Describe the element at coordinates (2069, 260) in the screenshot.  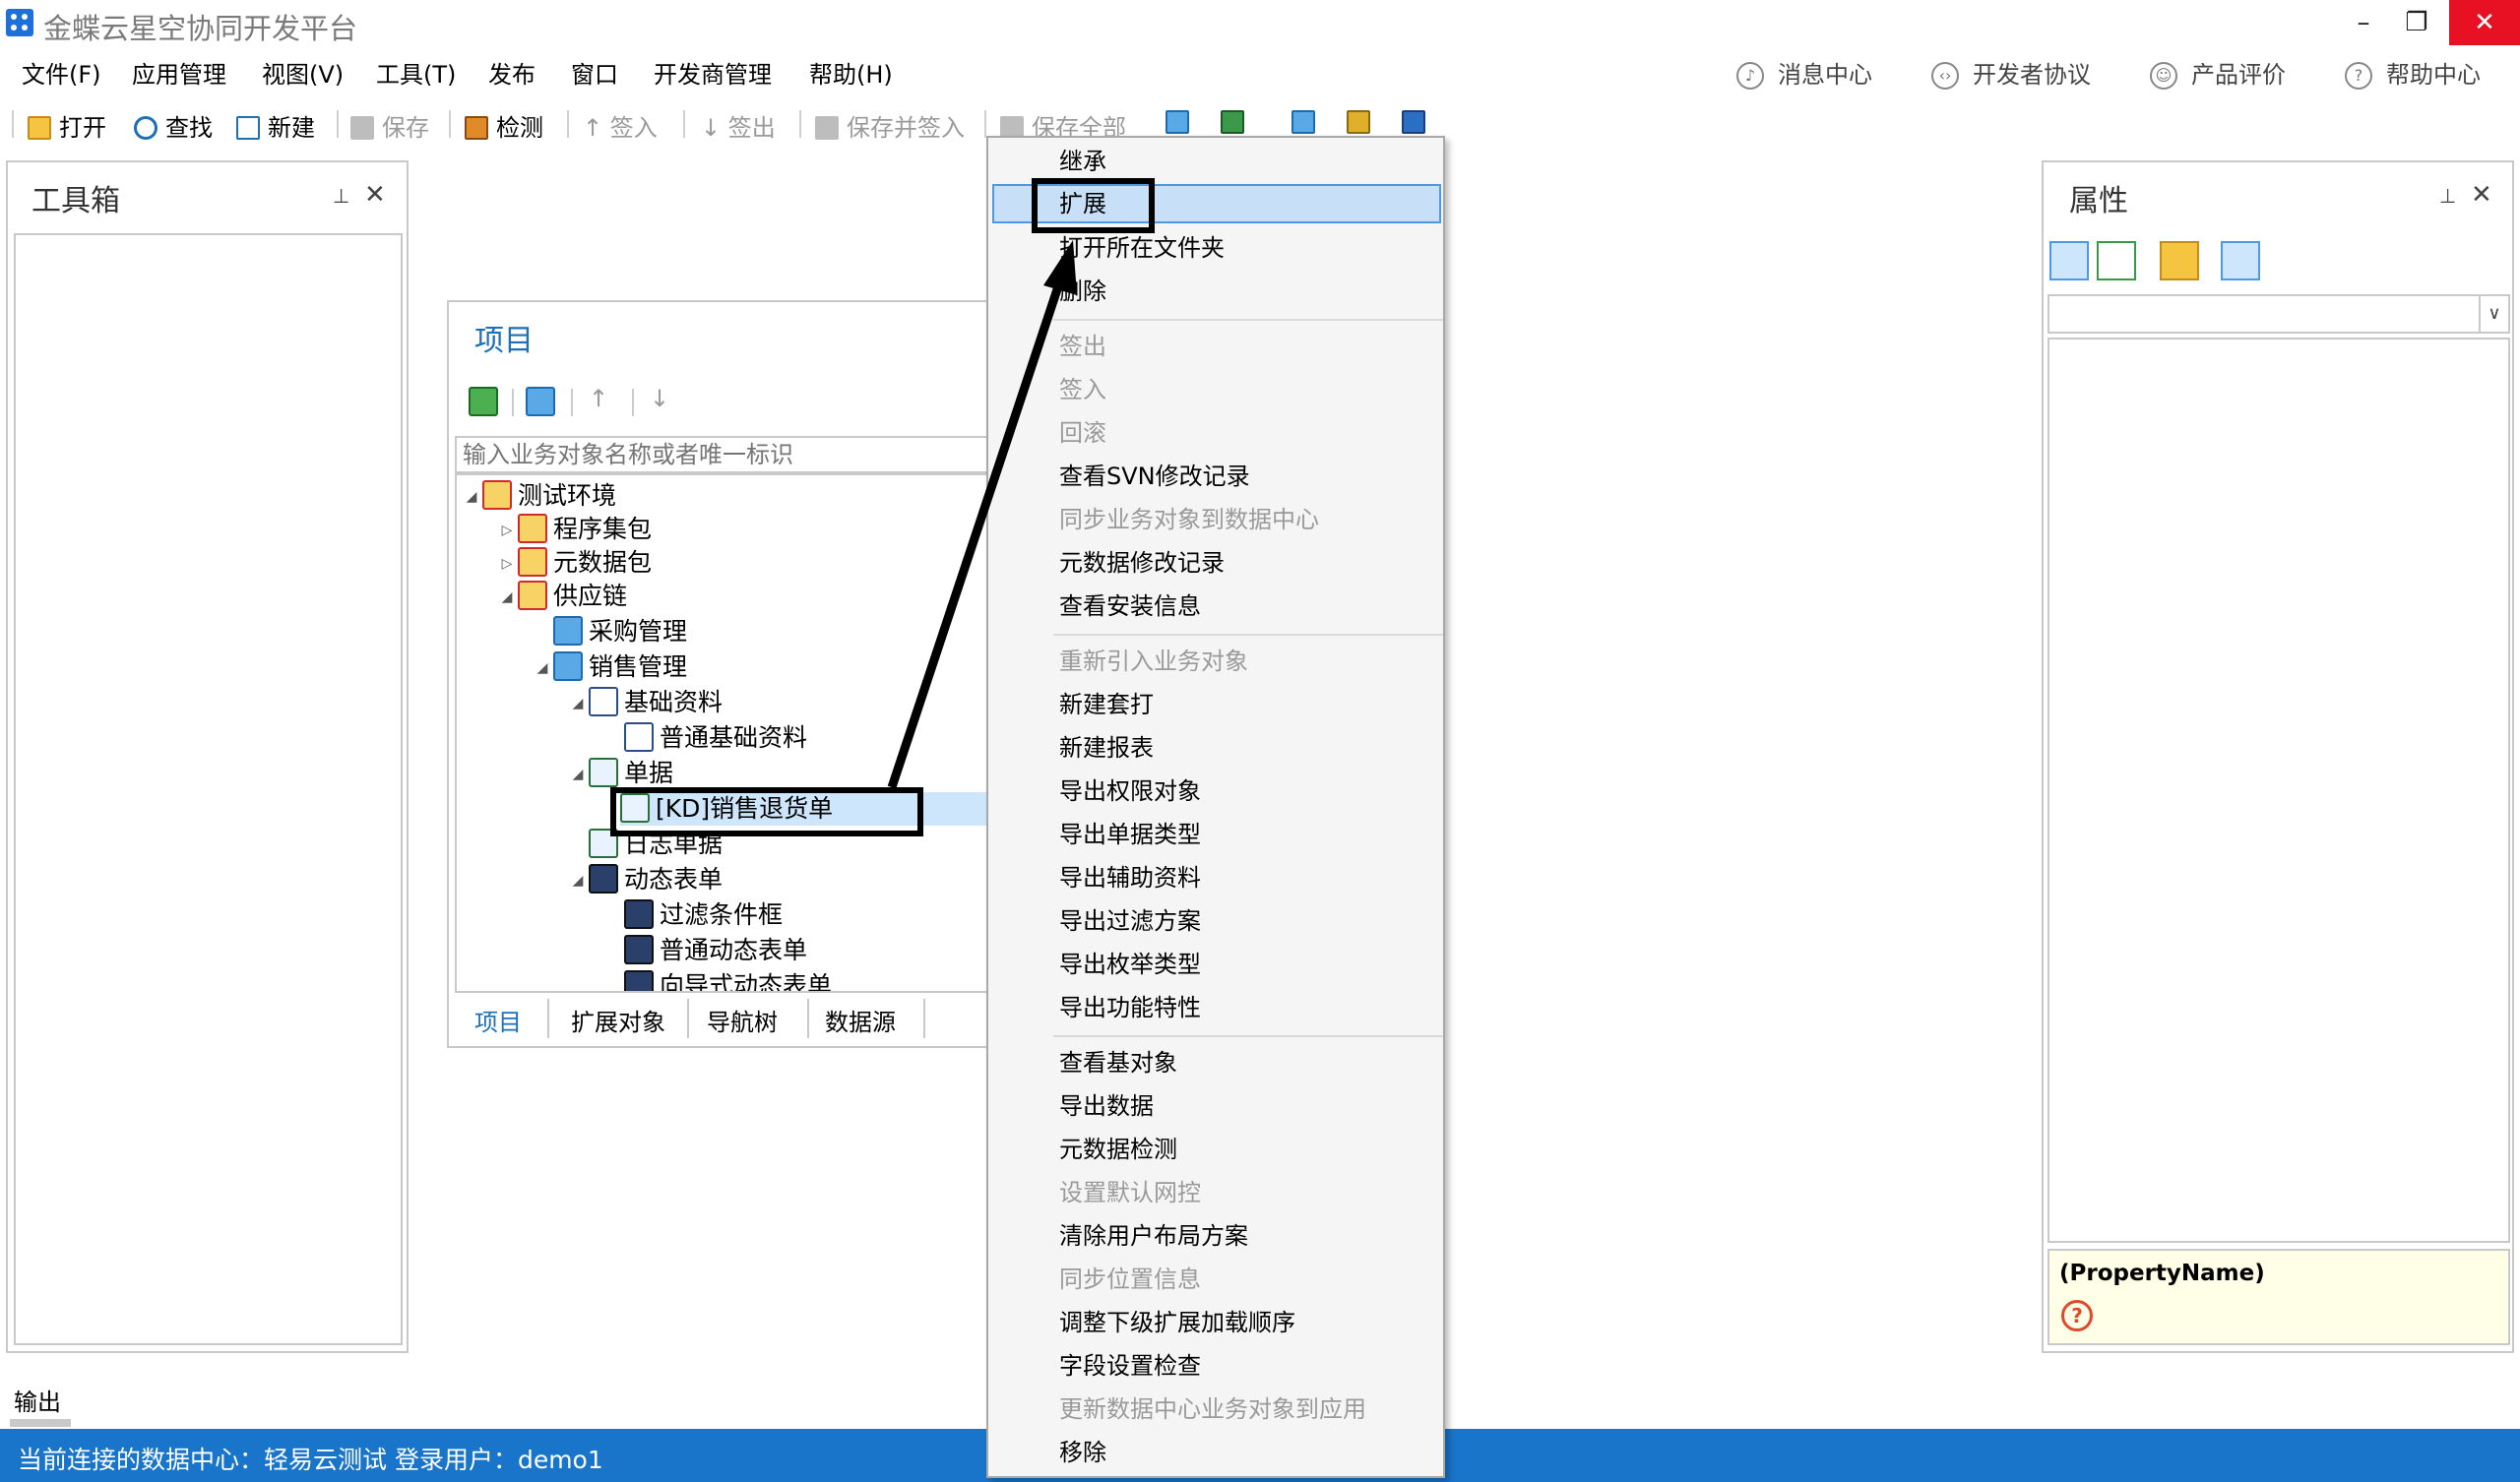
I see `categorized-icon` at that location.